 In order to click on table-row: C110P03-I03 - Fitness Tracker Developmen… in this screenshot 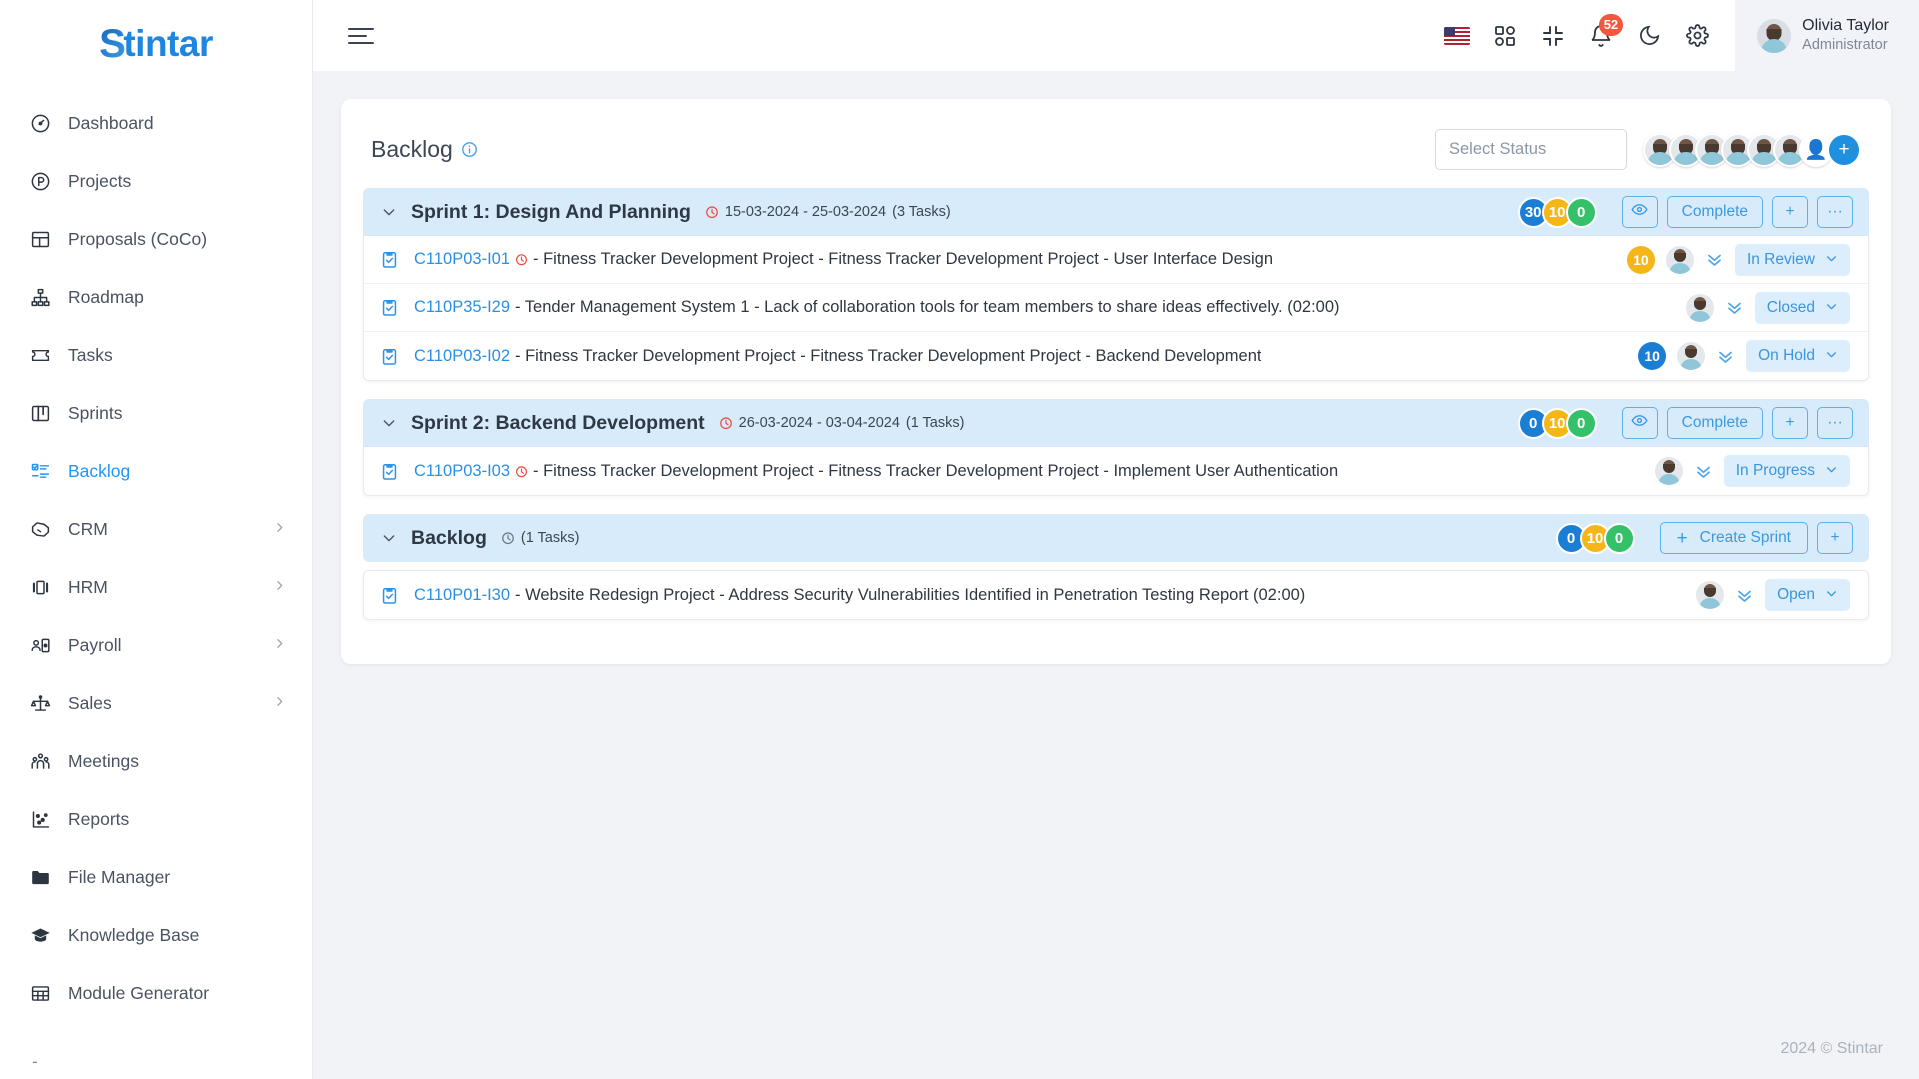, I will do `click(1116, 471)`.